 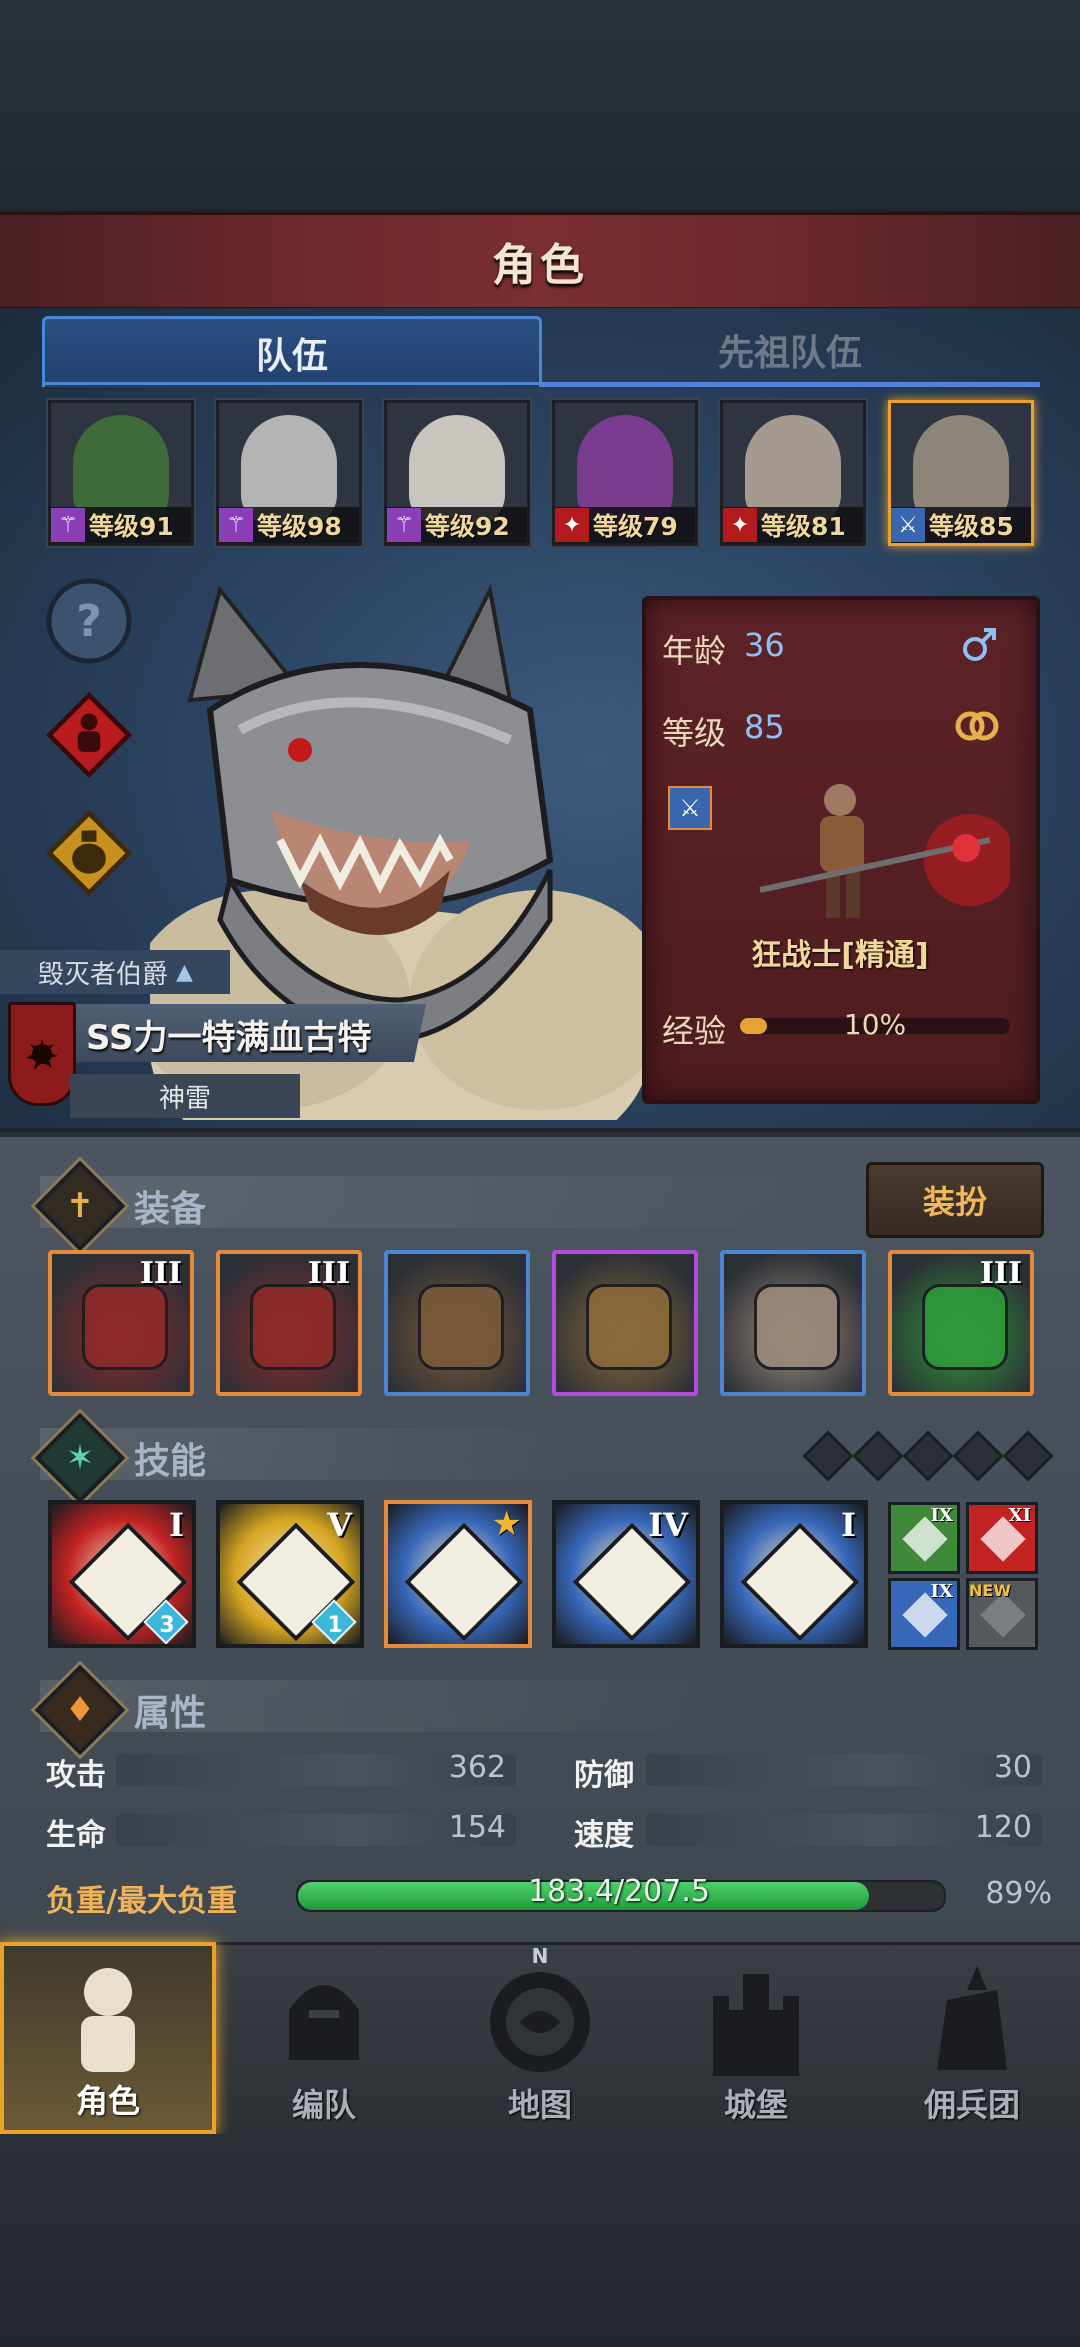 I want to click on age-value: 36, so click(x=764, y=645).